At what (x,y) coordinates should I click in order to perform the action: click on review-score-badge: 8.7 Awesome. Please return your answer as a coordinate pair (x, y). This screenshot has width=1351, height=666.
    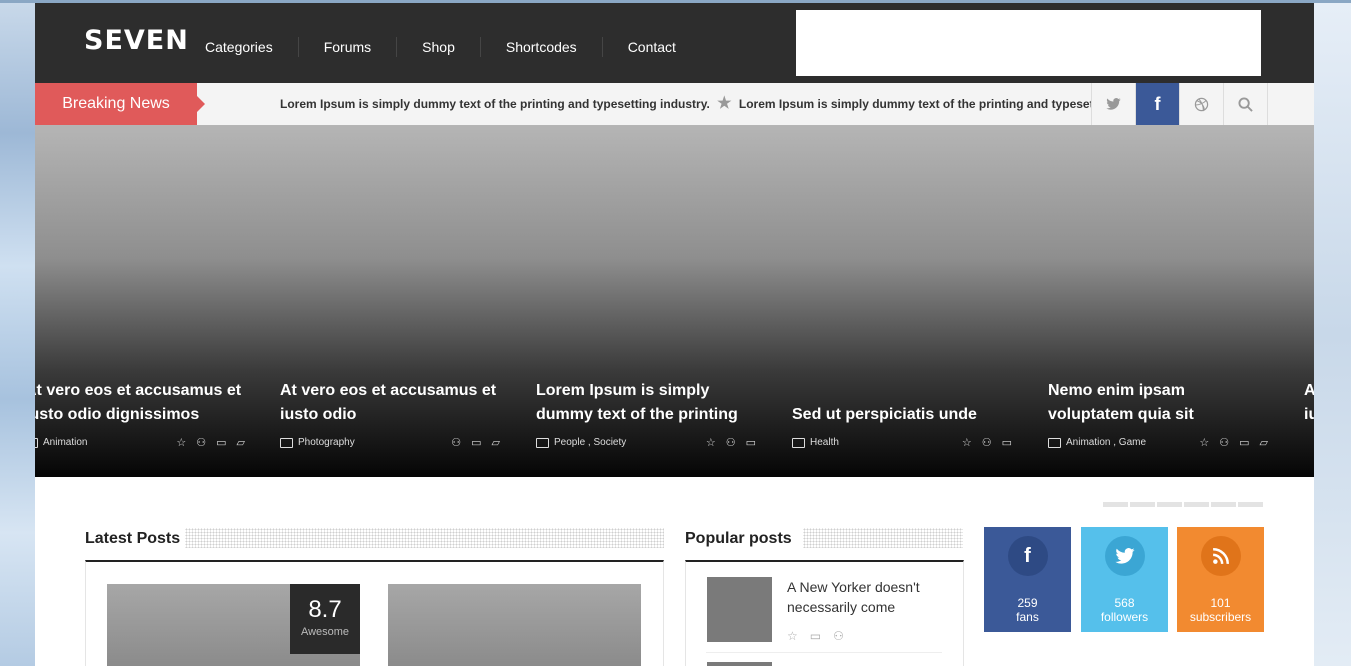
    Looking at the image, I should click on (325, 619).